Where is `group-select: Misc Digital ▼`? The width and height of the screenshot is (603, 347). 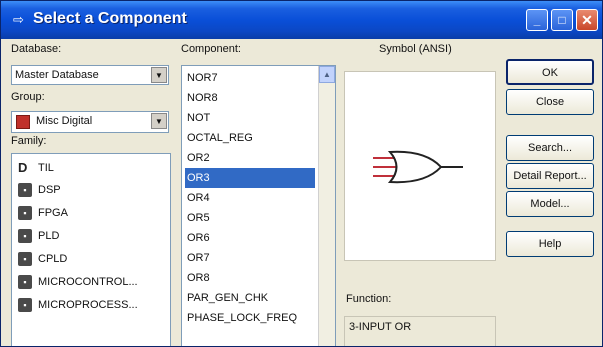
group-select: Misc Digital ▼ is located at coordinates (90, 122).